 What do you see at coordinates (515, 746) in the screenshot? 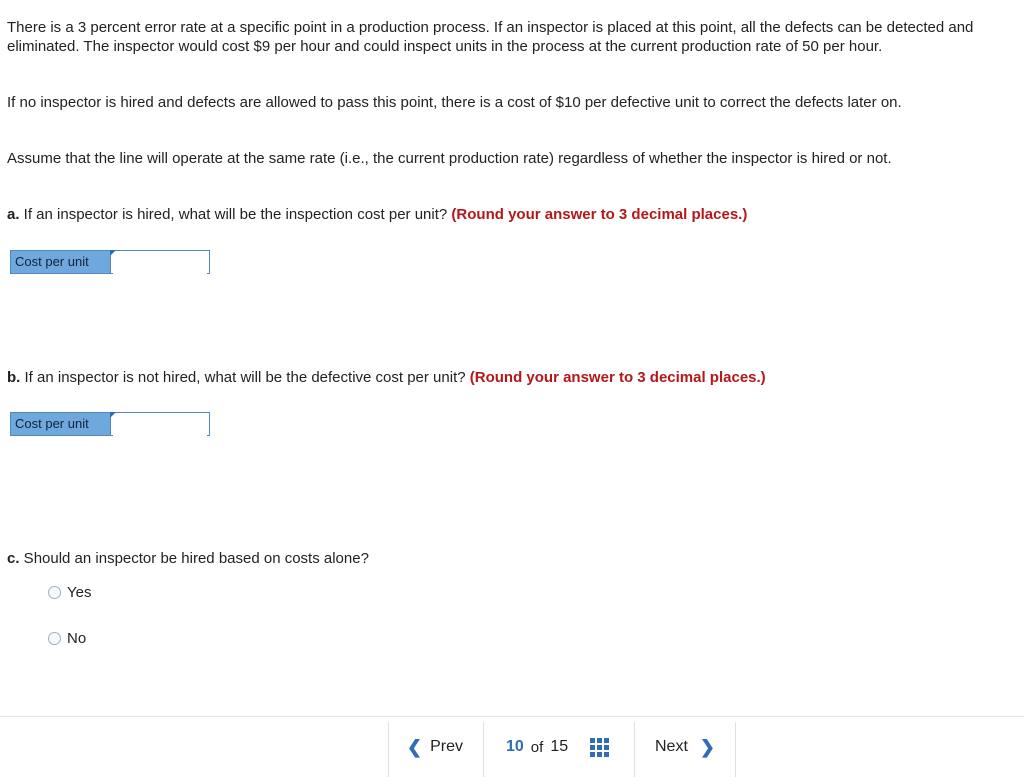
I see `current-page: 10` at bounding box center [515, 746].